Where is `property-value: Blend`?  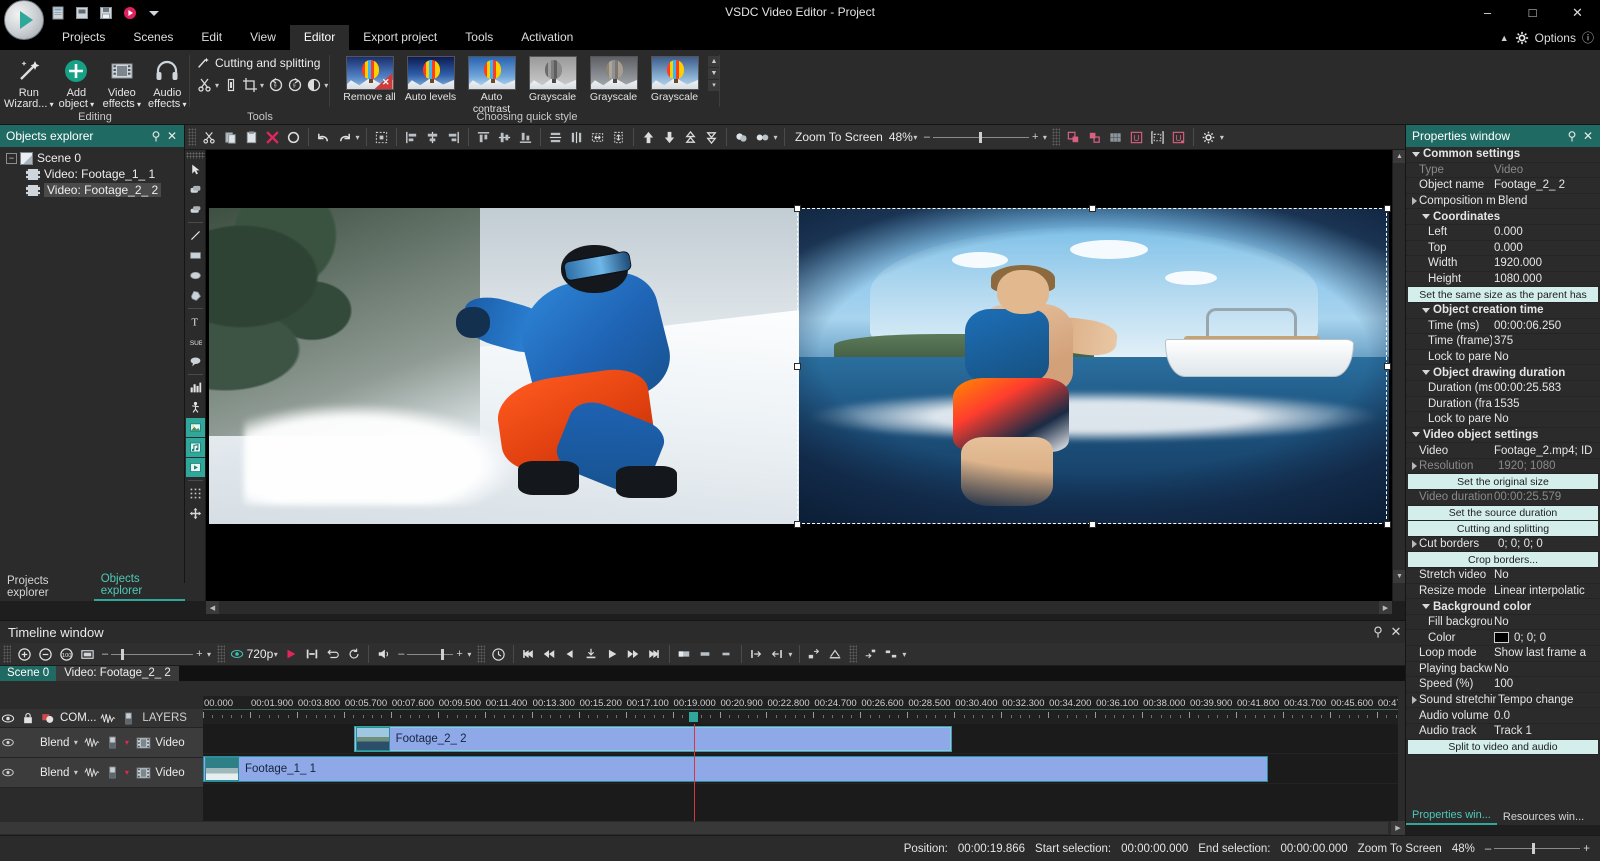
property-value: Blend is located at coordinates (1548, 201).